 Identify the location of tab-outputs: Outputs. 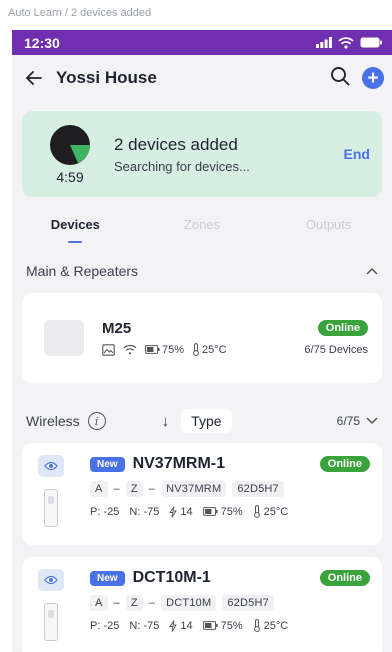
(329, 230).